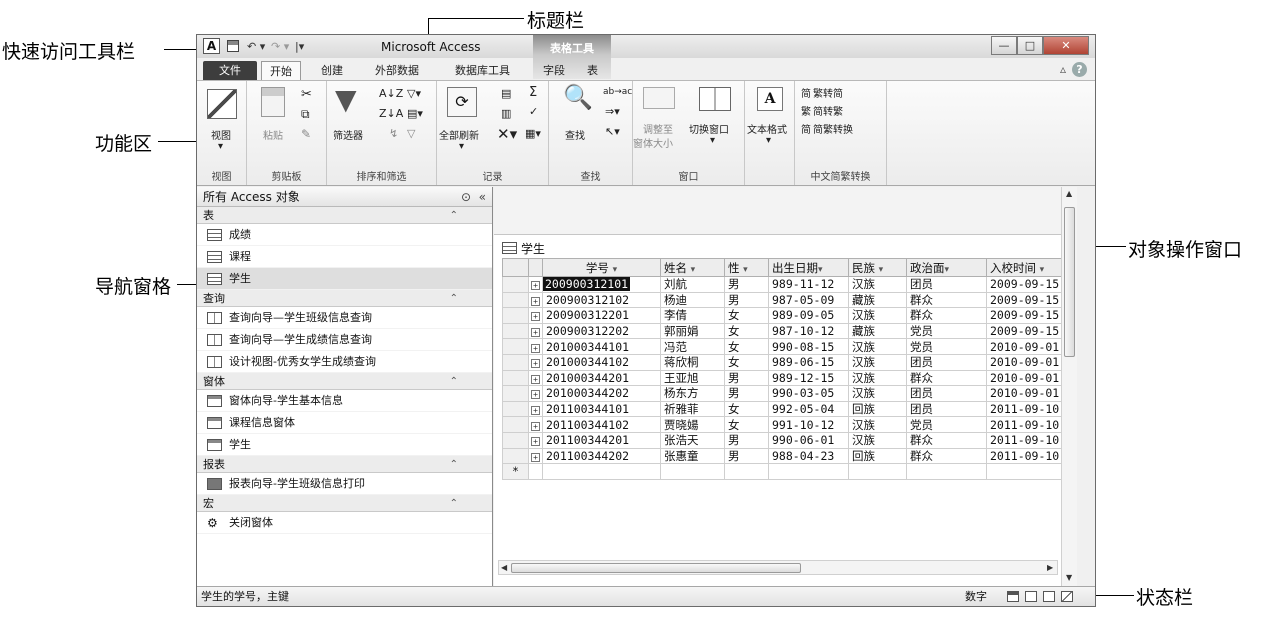  Describe the element at coordinates (393, 133) in the screenshot. I see `remove-sort-icon: ↯` at that location.